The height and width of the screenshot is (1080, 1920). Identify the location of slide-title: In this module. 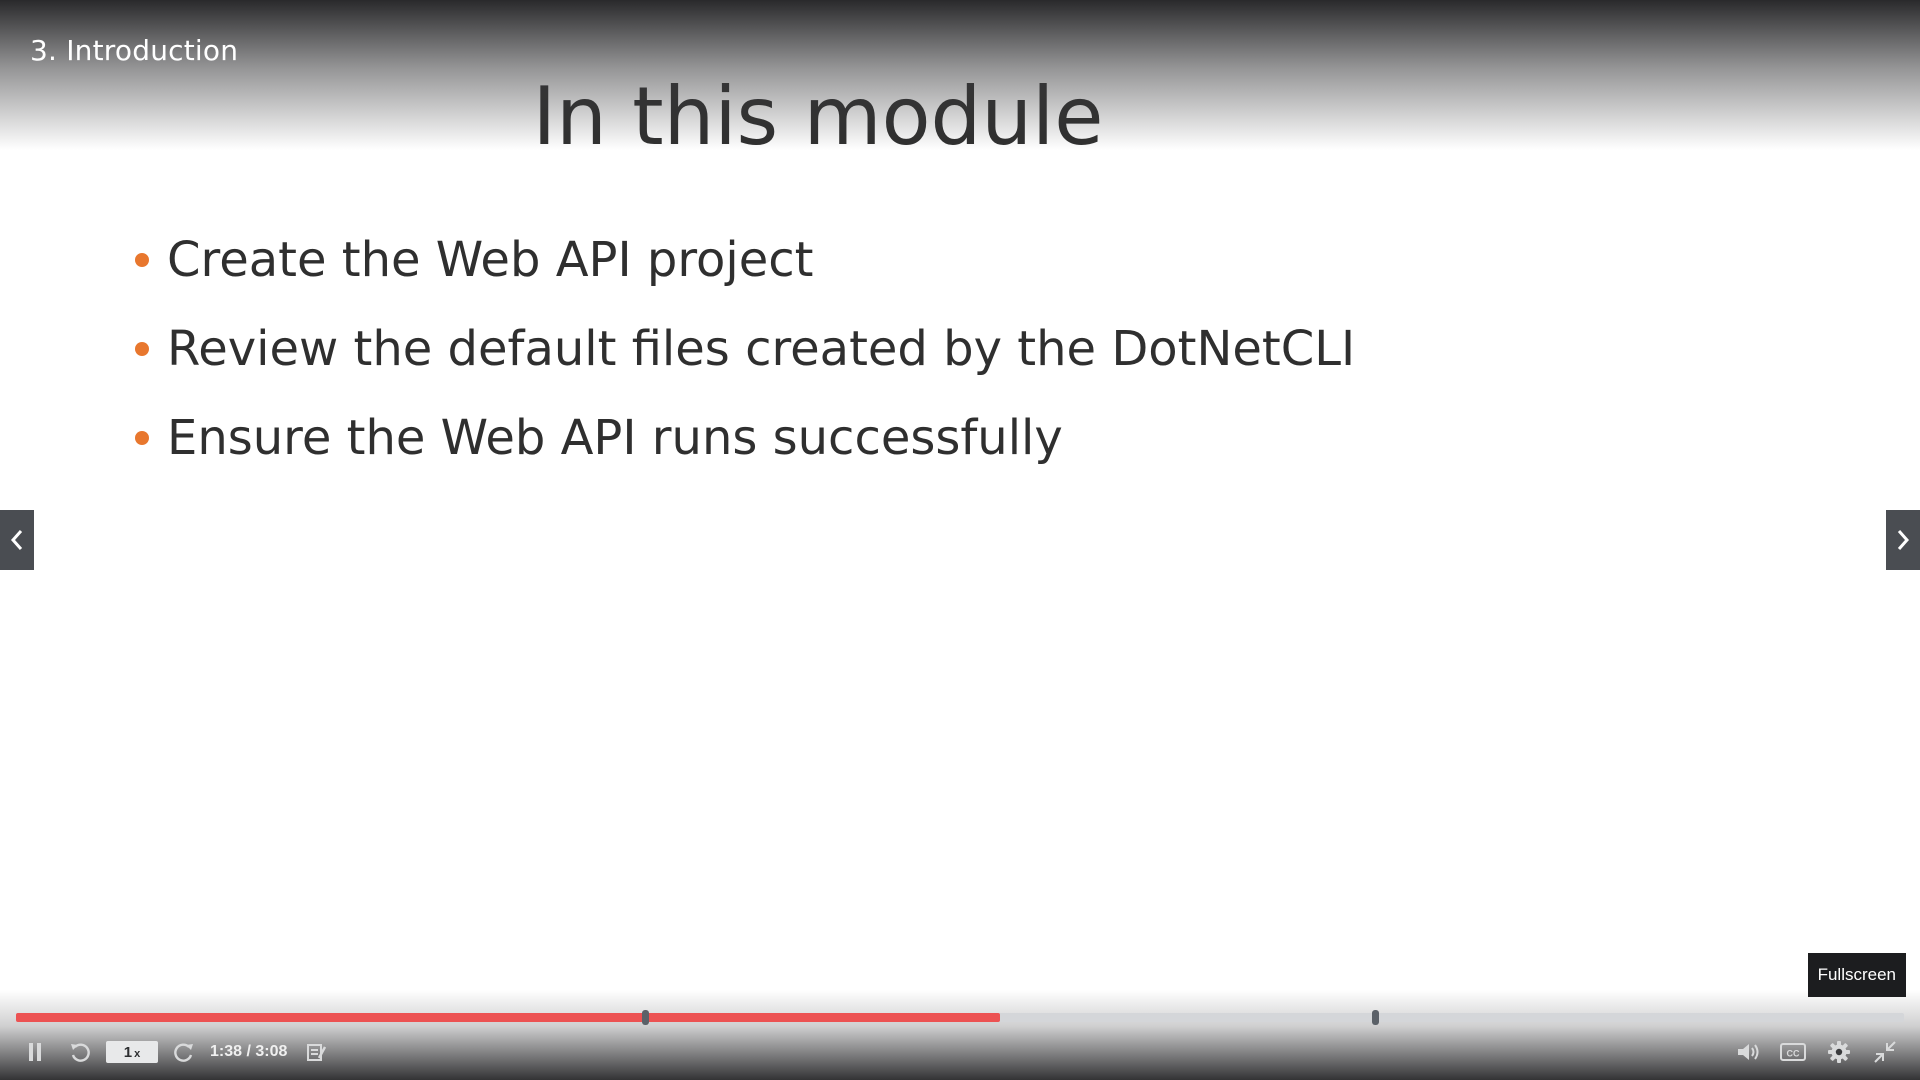
(818, 116).